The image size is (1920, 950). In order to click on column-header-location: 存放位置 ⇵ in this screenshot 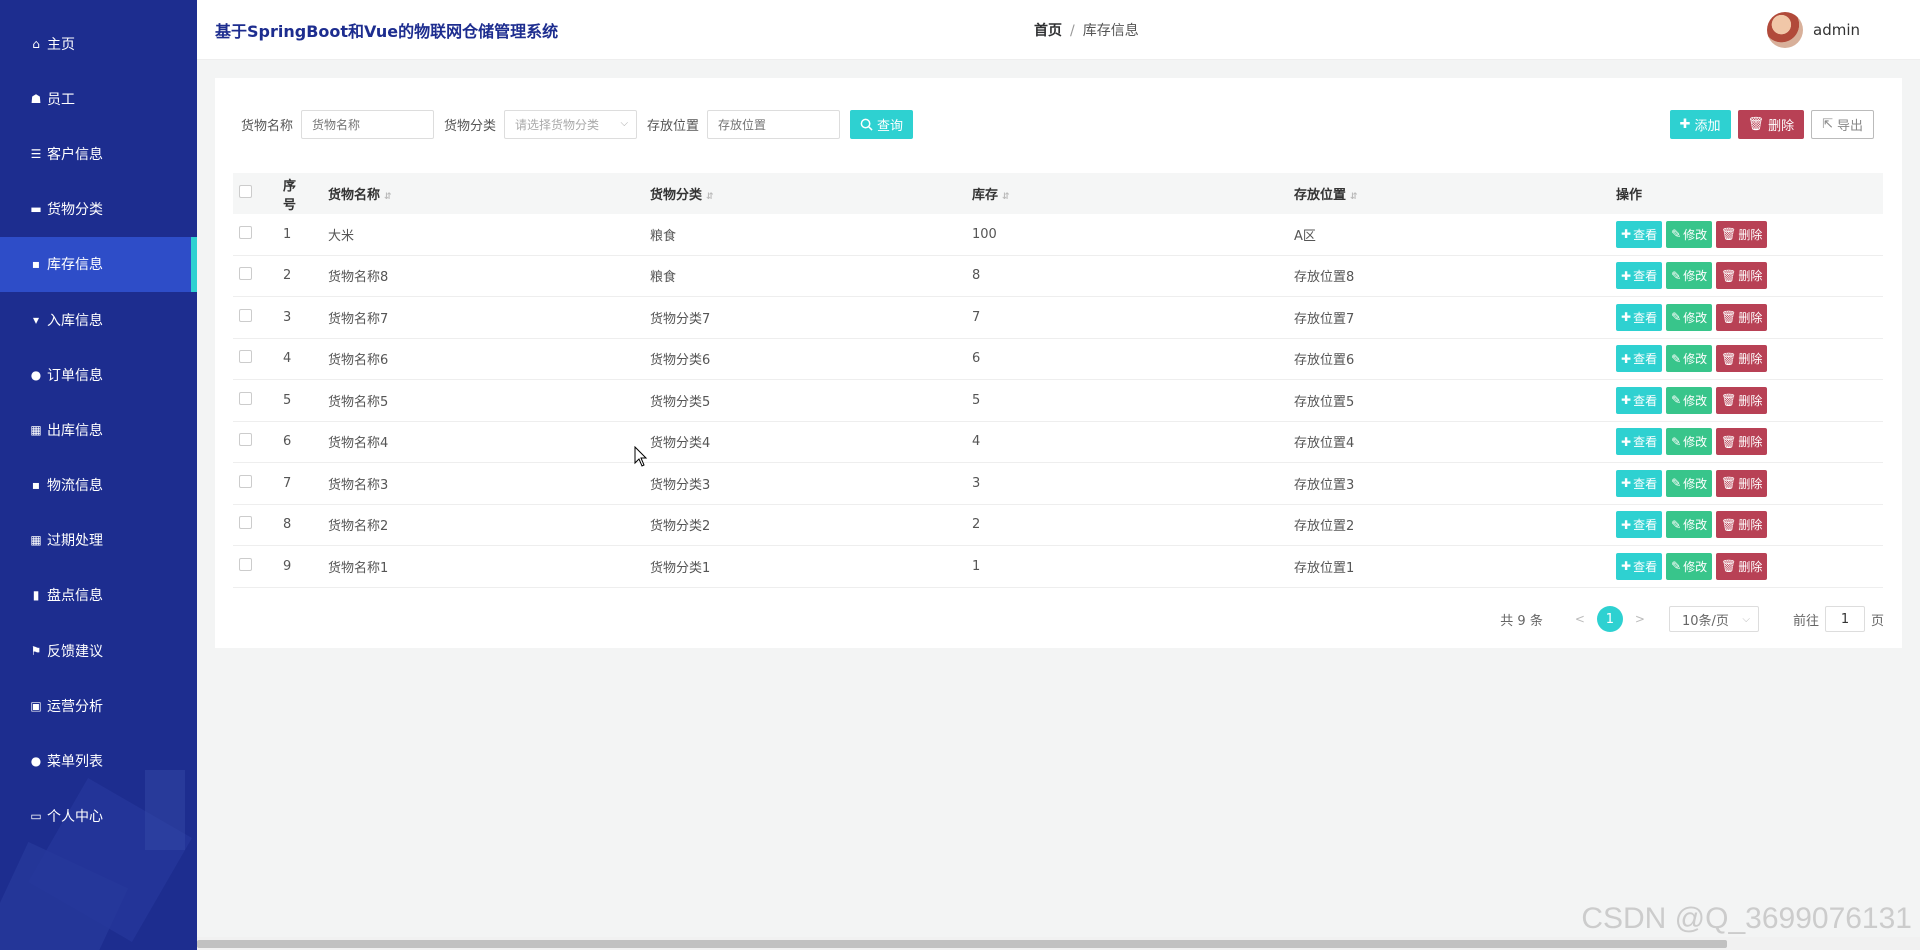, I will do `click(1435, 193)`.